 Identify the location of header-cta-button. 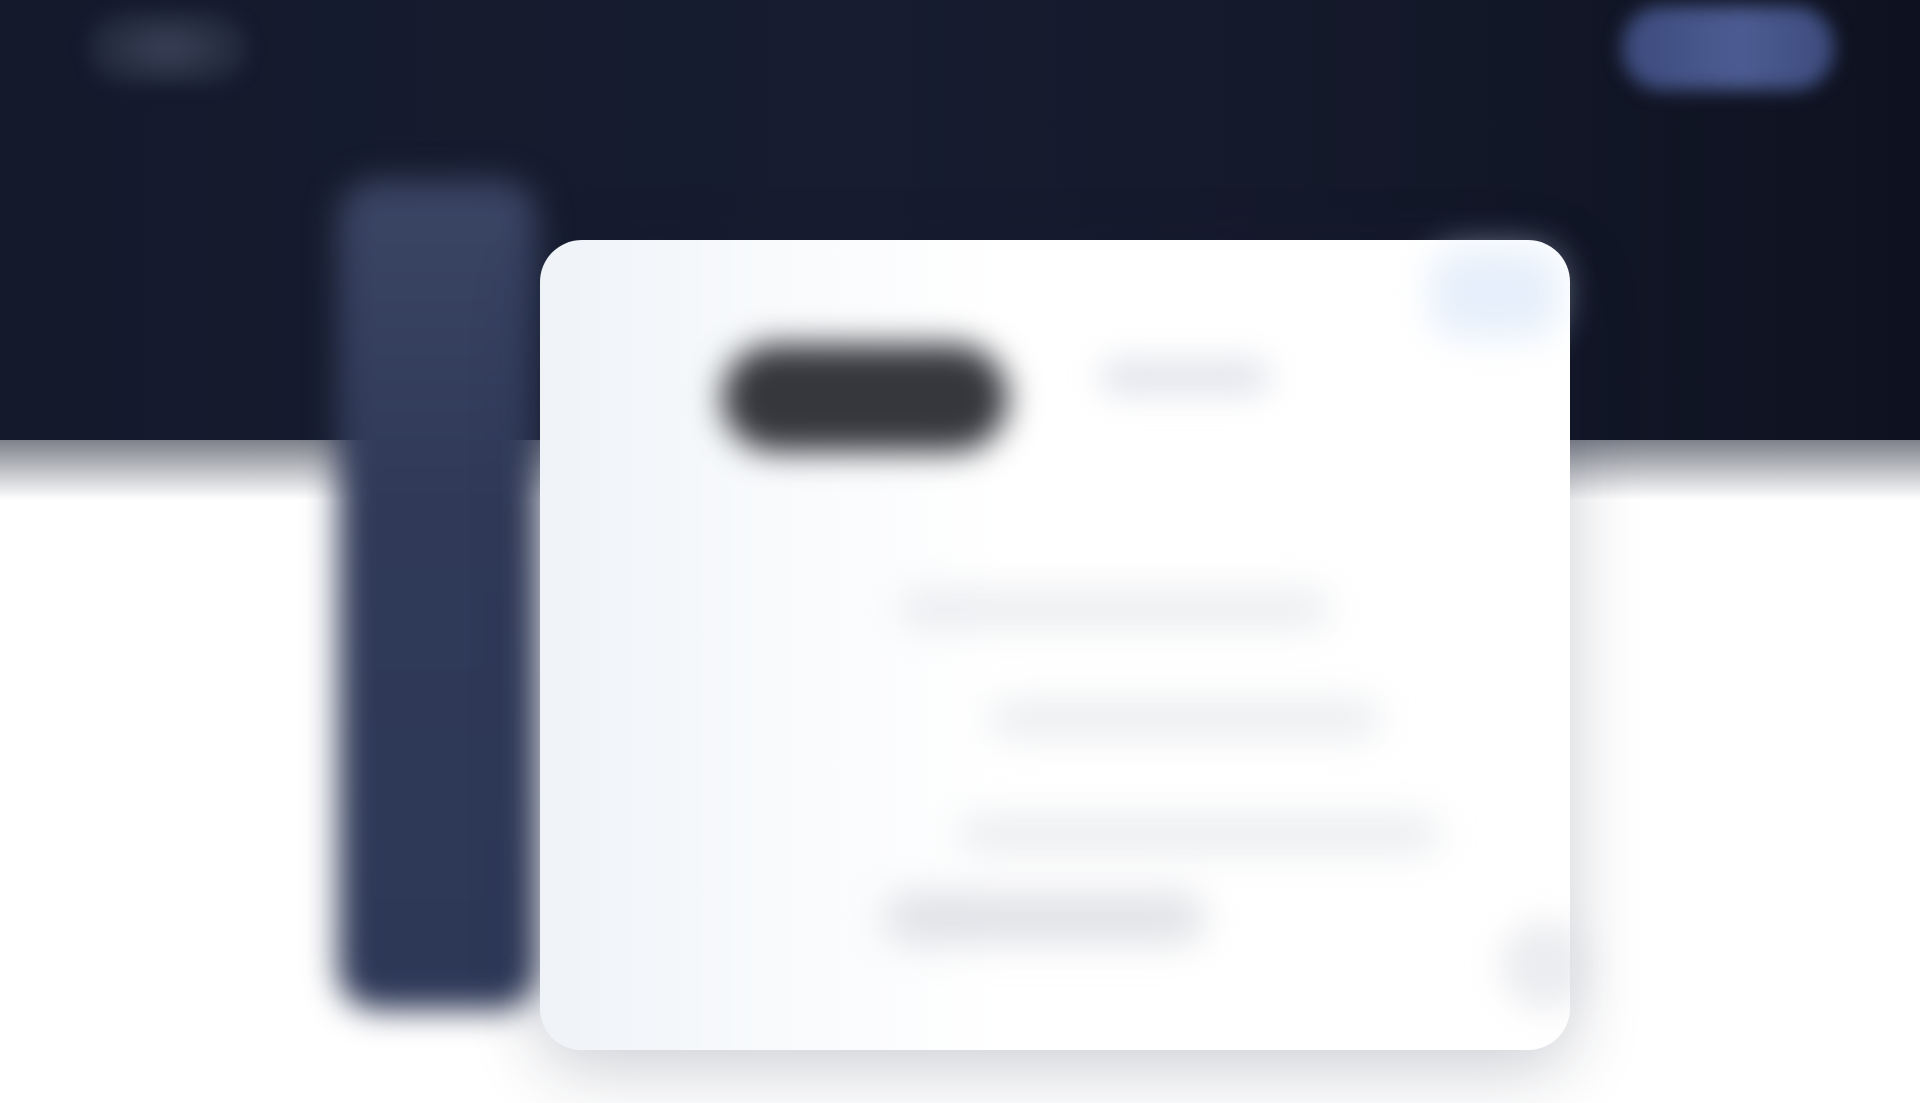
(1728, 48).